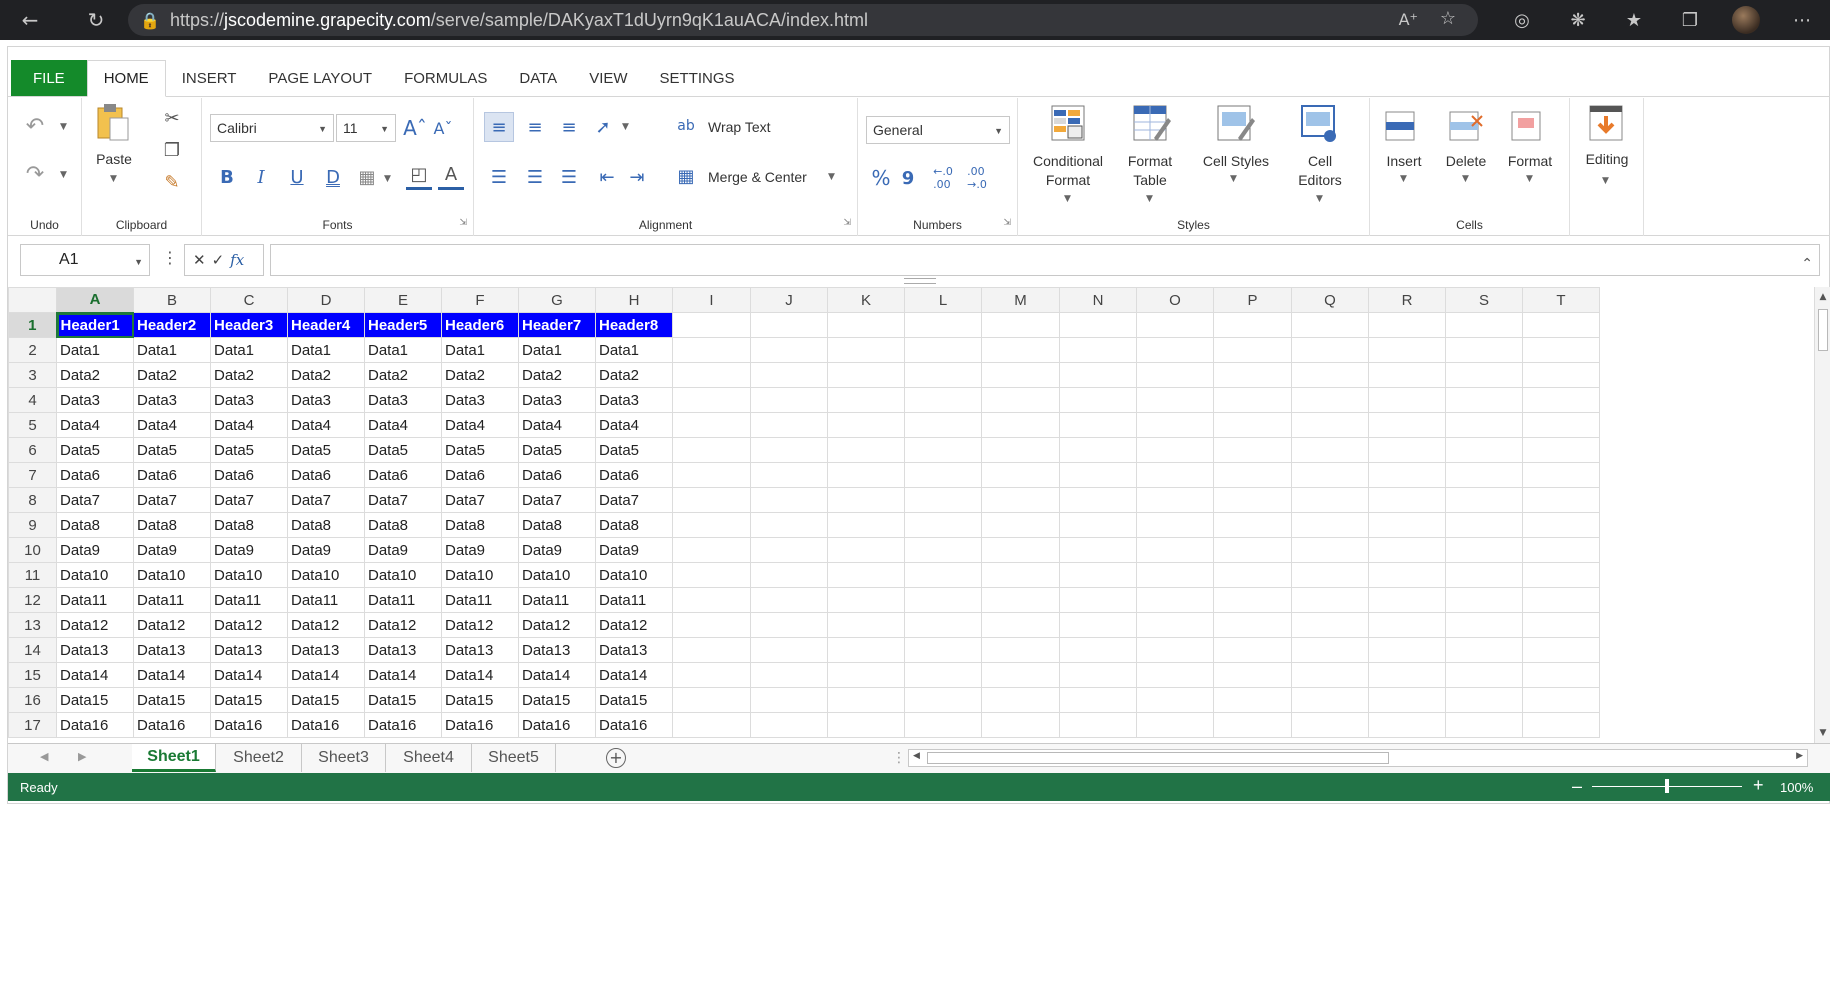 The height and width of the screenshot is (998, 1830). What do you see at coordinates (1799, 756) in the screenshot?
I see `scroll-right-icon: ▶` at bounding box center [1799, 756].